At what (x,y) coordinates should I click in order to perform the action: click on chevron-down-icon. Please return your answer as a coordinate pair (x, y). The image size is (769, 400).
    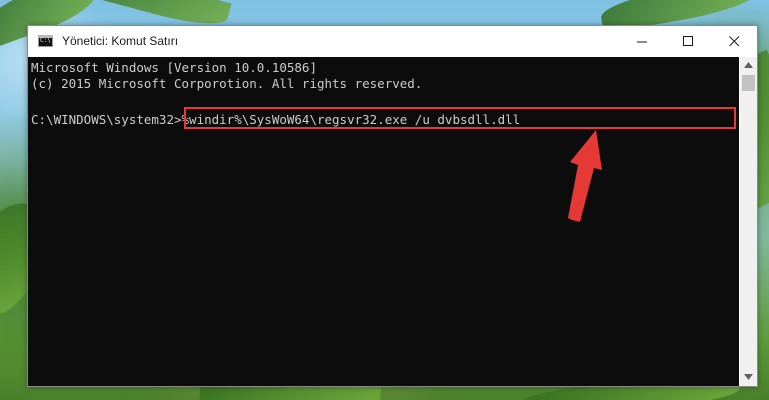
    Looking at the image, I should click on (748, 377).